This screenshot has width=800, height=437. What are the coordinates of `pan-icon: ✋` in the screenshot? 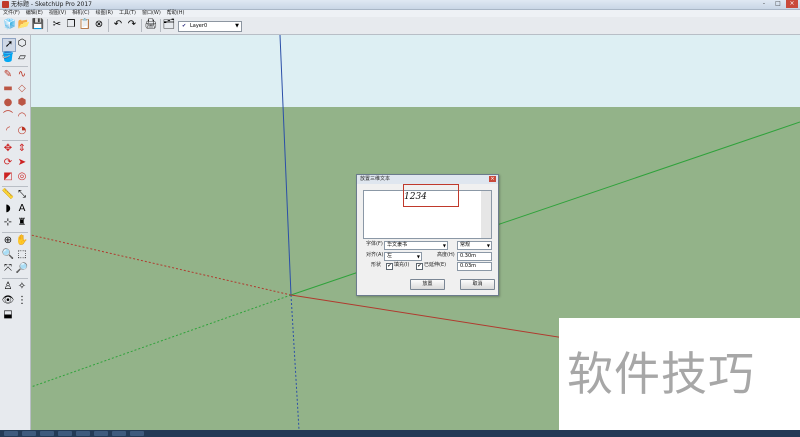 It's located at (22, 241).